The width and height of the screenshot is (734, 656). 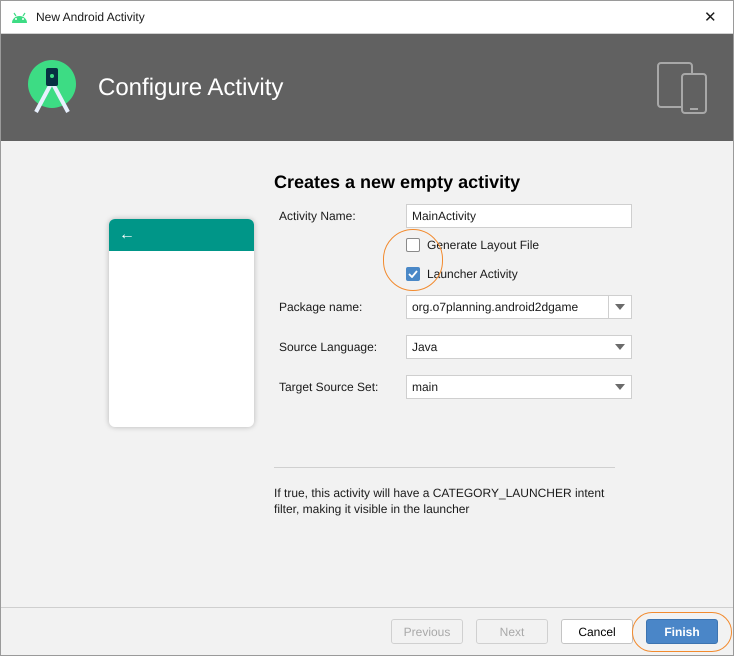 I want to click on android-studio-logo-icon, so click(x=52, y=88).